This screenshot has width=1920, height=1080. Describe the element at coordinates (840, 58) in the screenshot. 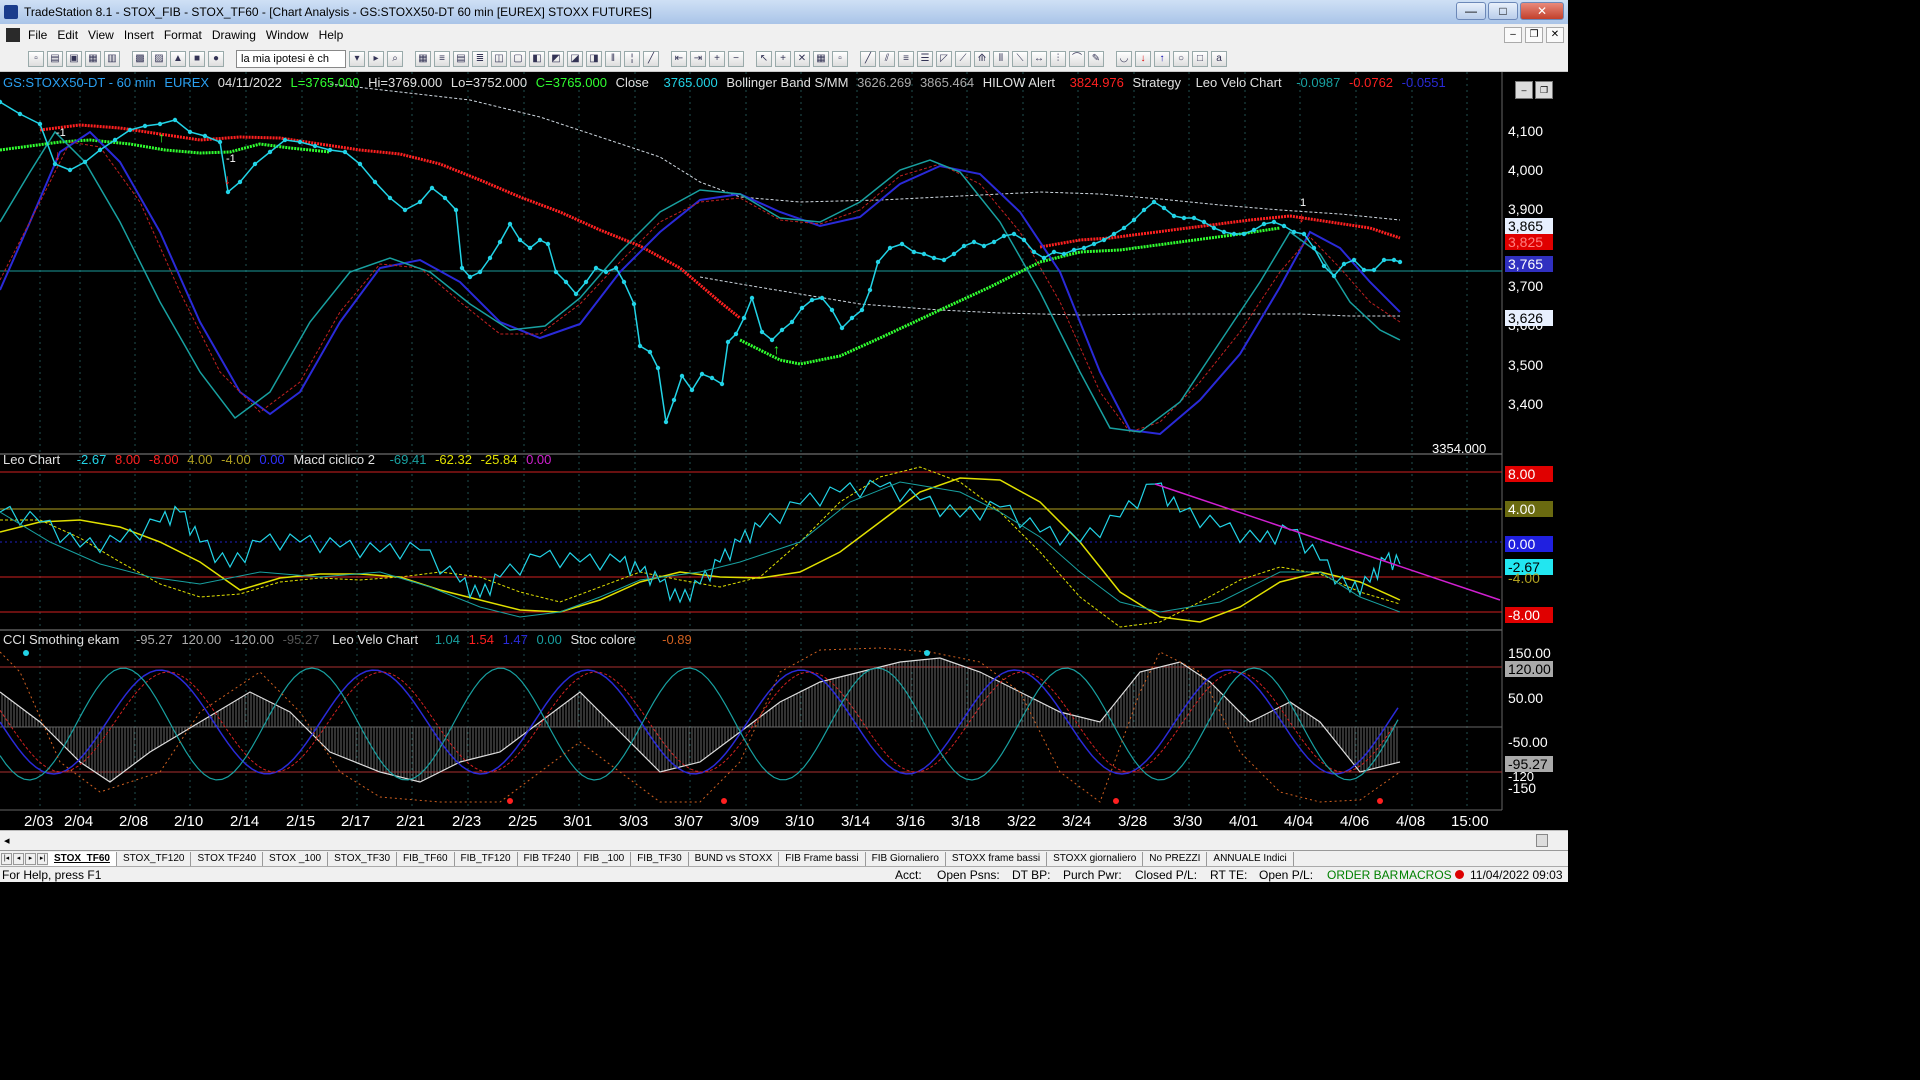

I see `blank-icon: ▫` at that location.